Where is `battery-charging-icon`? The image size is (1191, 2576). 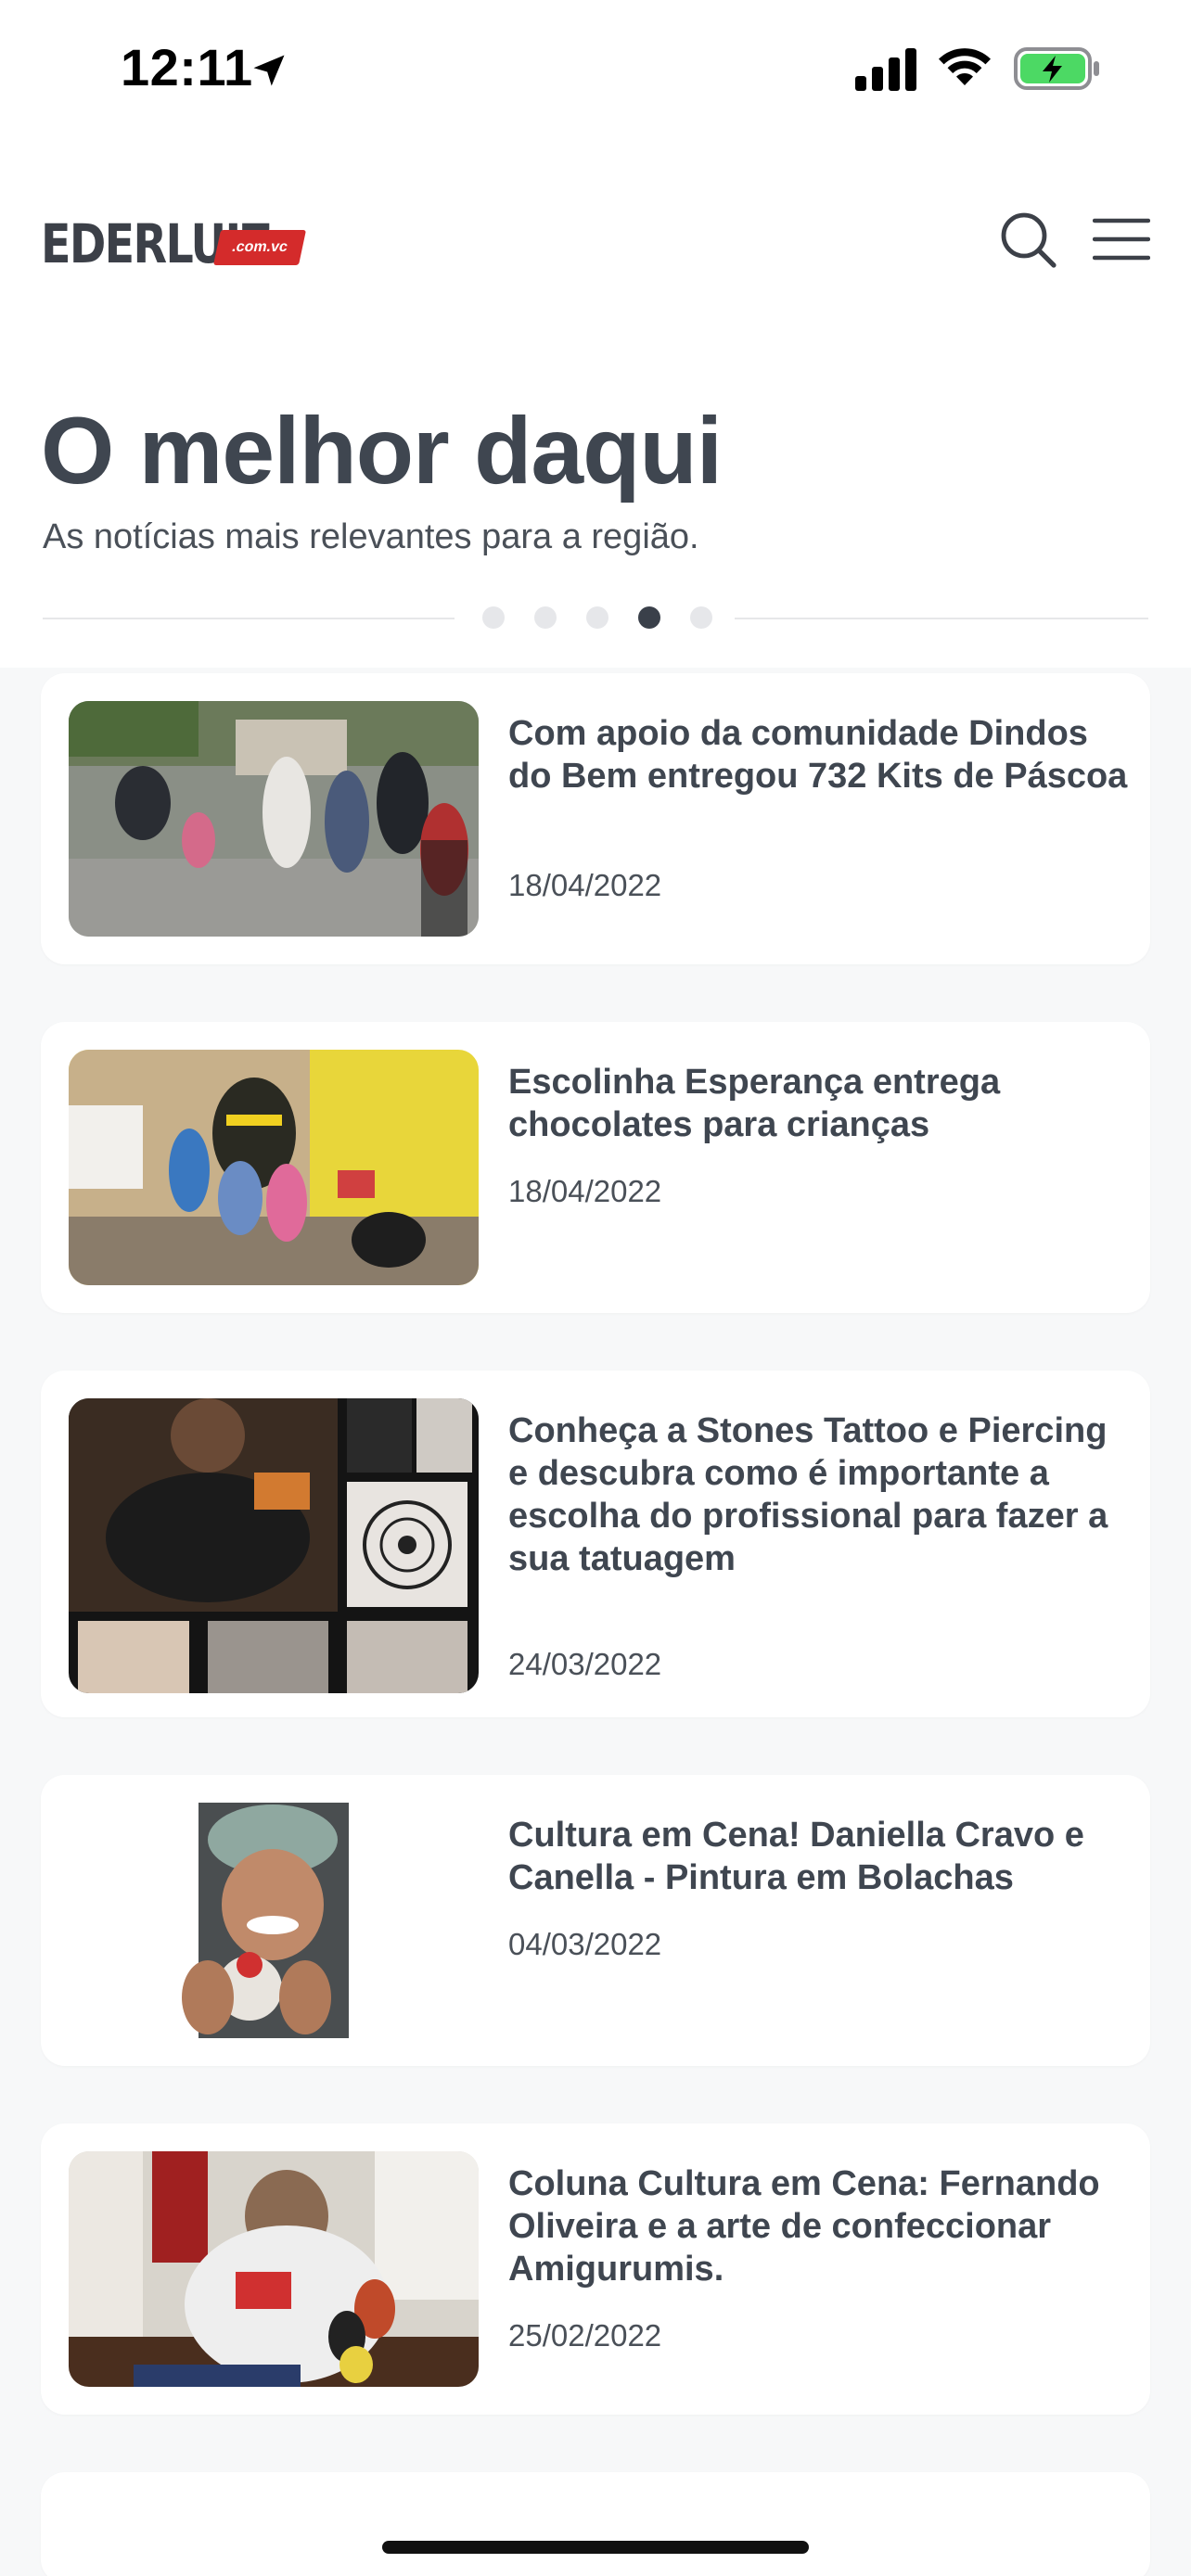
battery-charging-icon is located at coordinates (1056, 68).